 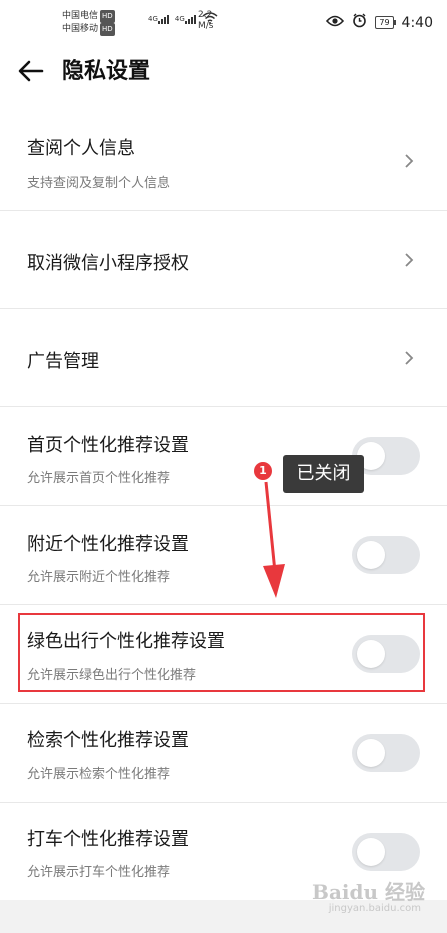 What do you see at coordinates (99, 774) in the screenshot?
I see `row-subtitle: 允许展示检索个性化推荐` at bounding box center [99, 774].